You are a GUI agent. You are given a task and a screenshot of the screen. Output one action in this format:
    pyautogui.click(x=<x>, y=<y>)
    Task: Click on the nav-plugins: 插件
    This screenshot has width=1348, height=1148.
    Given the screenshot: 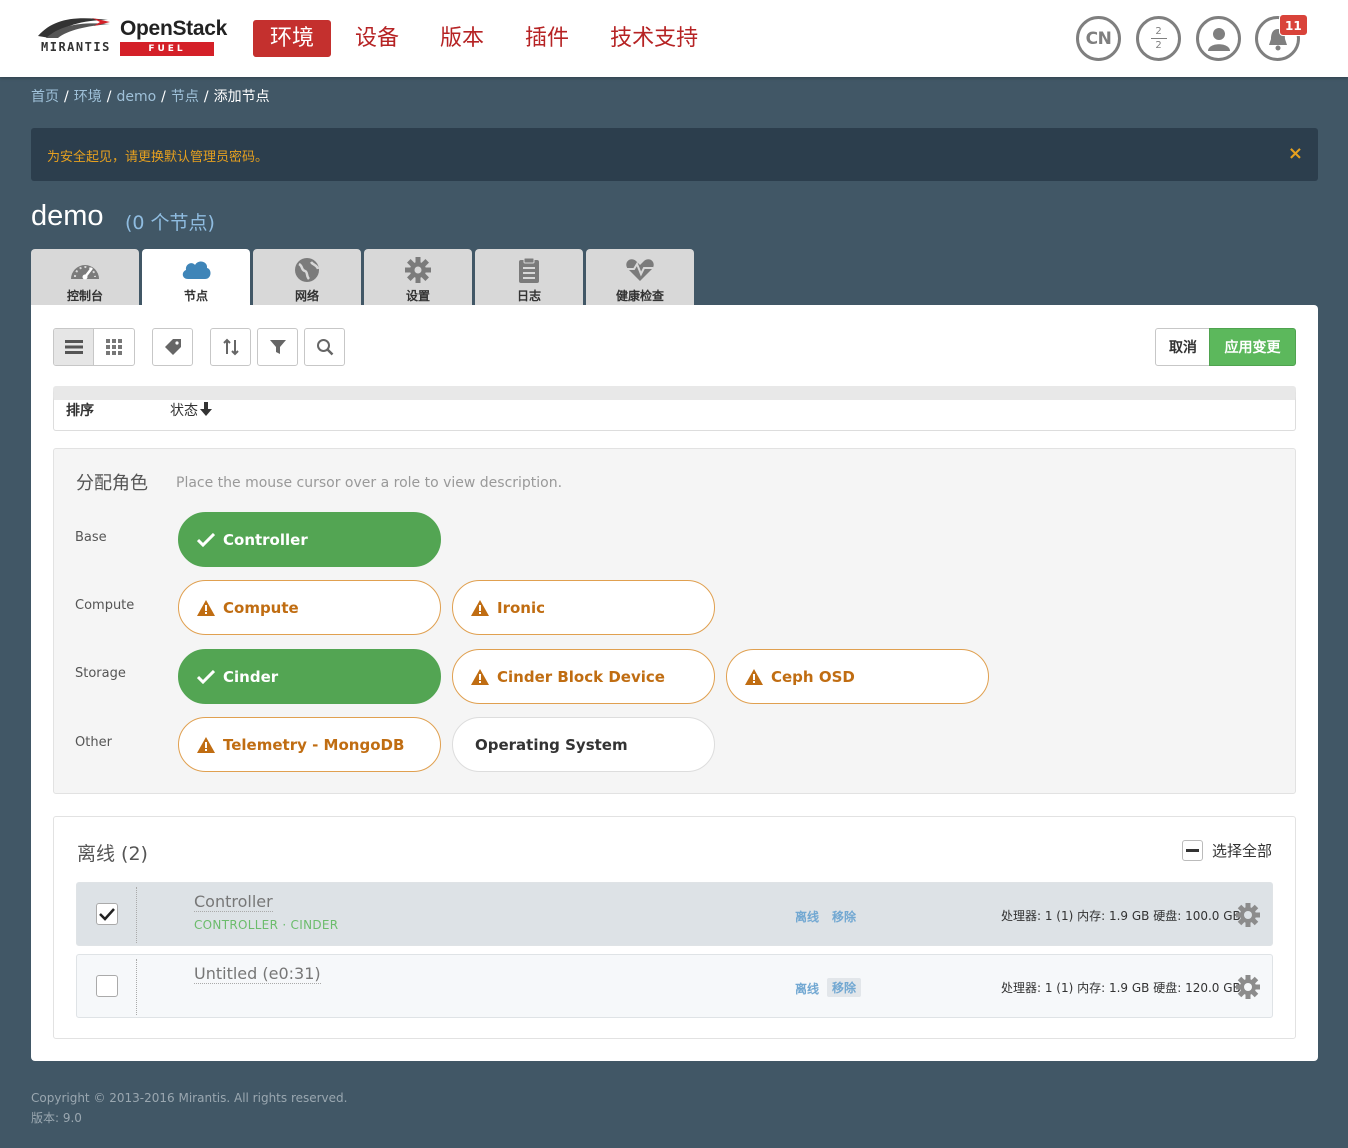 What is the action you would take?
    pyautogui.click(x=547, y=38)
    